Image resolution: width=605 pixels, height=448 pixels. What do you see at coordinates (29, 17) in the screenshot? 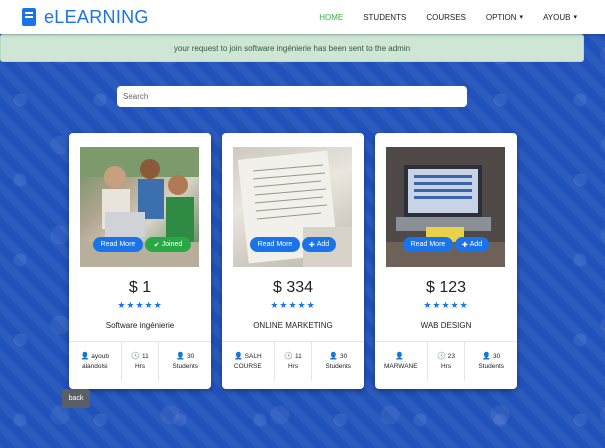
I see `book-icon` at bounding box center [29, 17].